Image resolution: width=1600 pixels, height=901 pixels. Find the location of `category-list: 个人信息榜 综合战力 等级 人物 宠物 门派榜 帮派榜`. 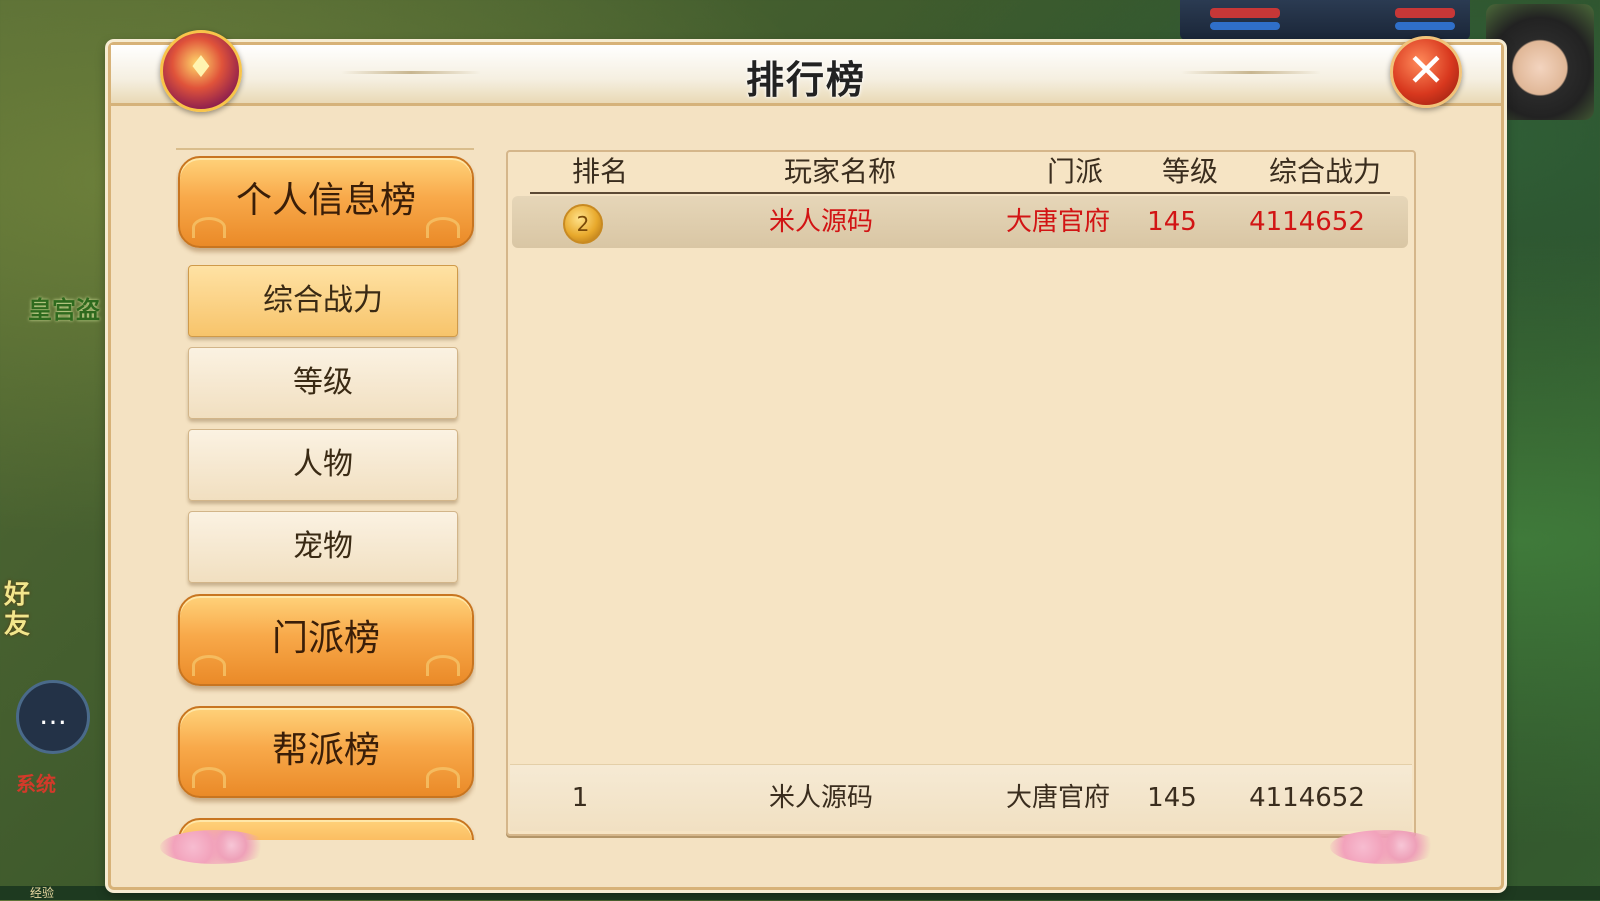

category-list: 个人信息榜 综合战力 等级 人物 宠物 门派榜 帮派榜 is located at coordinates (326, 495).